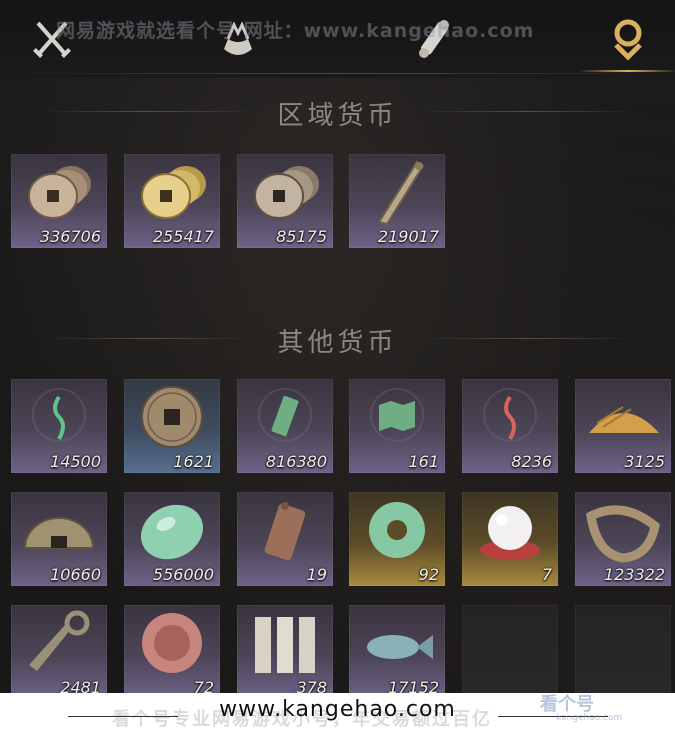 Image resolution: width=675 pixels, height=743 pixels. What do you see at coordinates (337, 343) in the screenshot?
I see `section-title-other: 其他货币` at bounding box center [337, 343].